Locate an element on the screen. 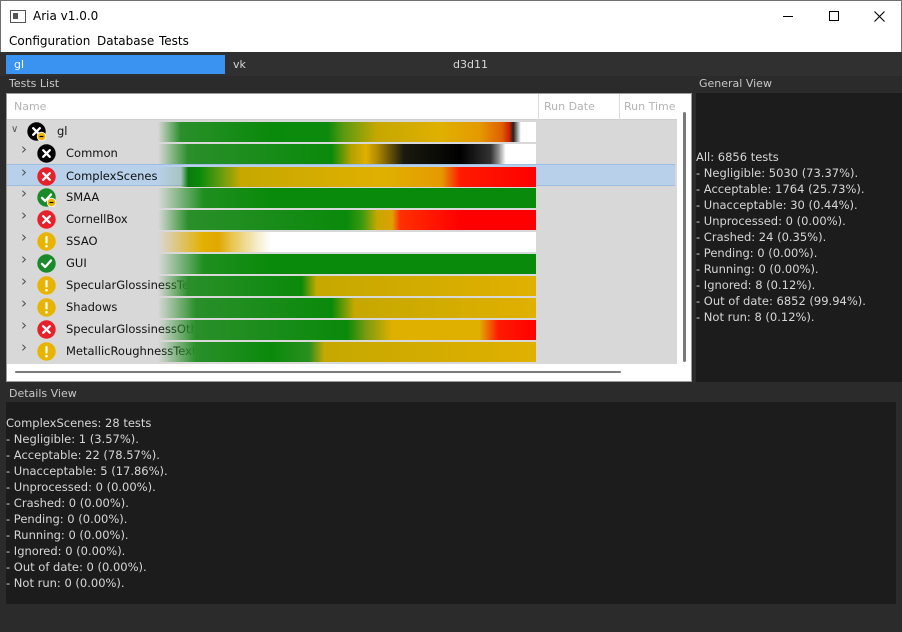 The width and height of the screenshot is (902, 632). general-stat-line: All: 6856 tests is located at coordinates (737, 157).